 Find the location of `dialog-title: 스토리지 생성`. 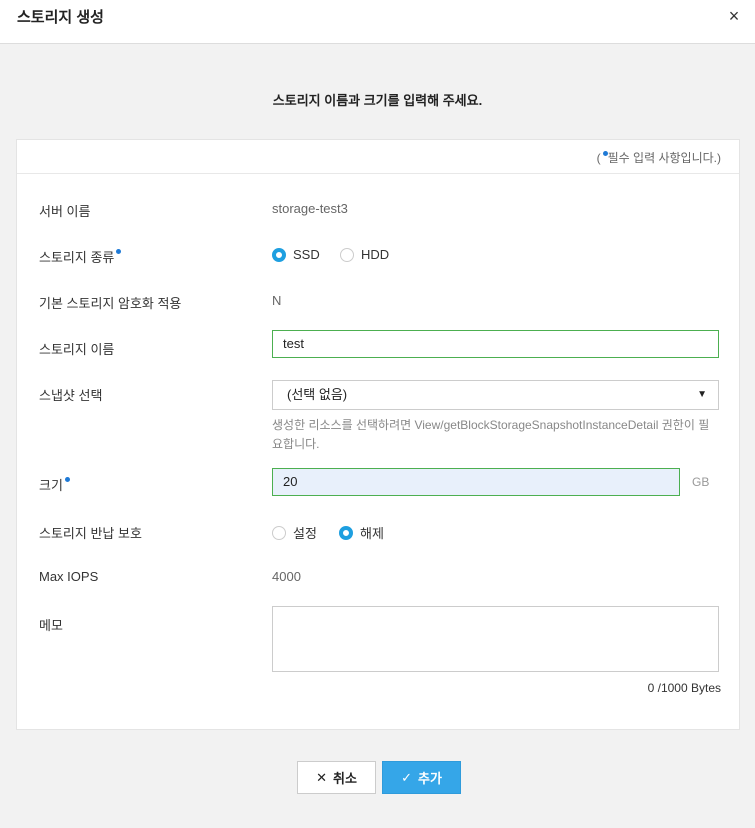

dialog-title: 스토리지 생성 is located at coordinates (60, 17).